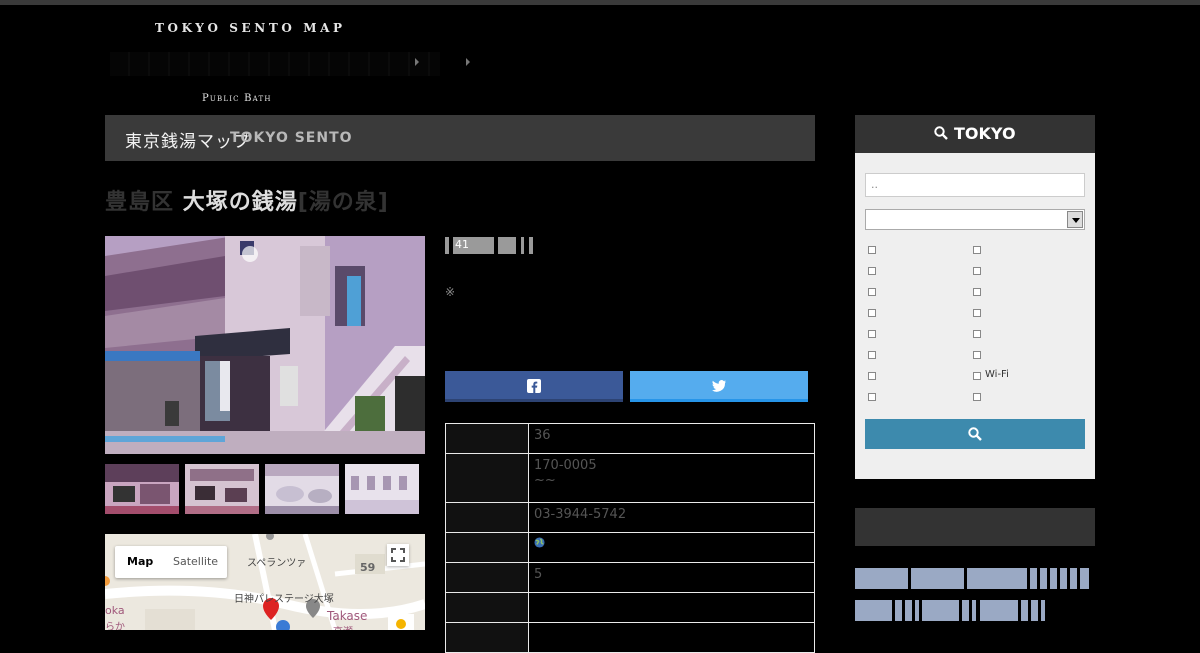  Describe the element at coordinates (240, 202) in the screenshot. I see `title-main: 大塚の銭湯` at that location.